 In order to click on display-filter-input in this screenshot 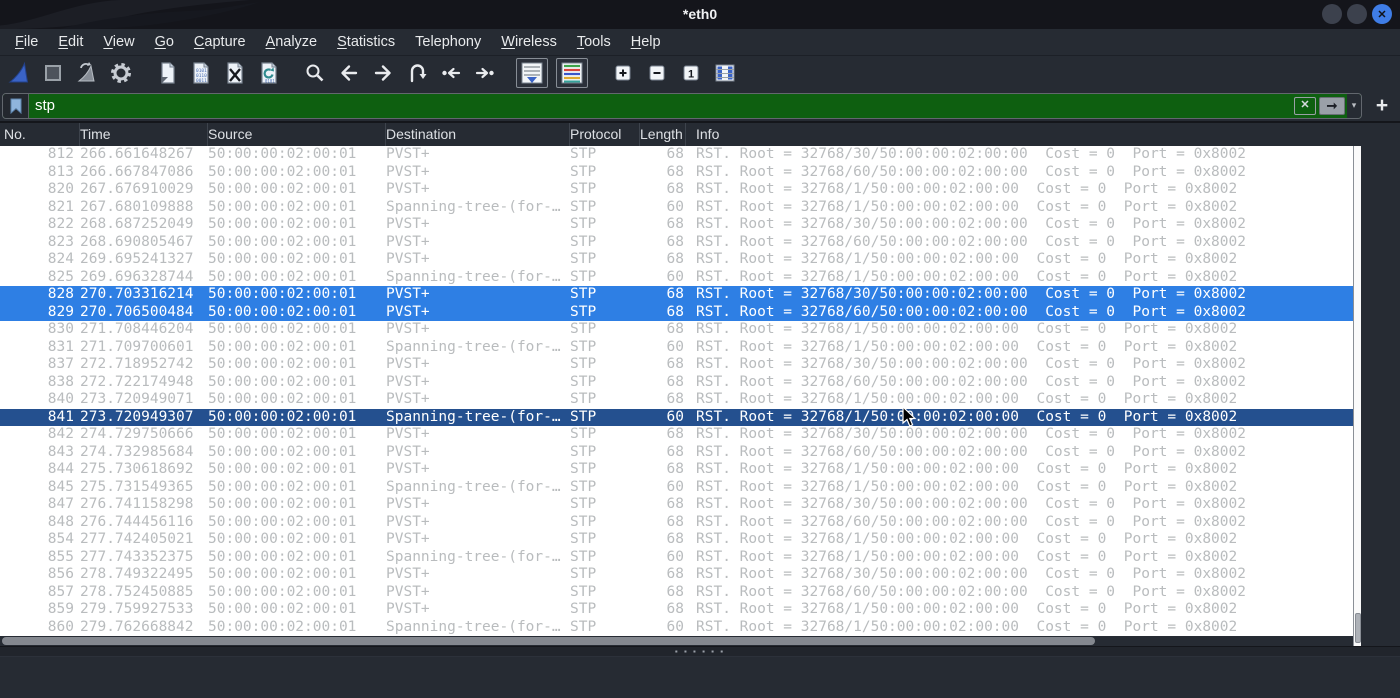, I will do `click(661, 105)`.